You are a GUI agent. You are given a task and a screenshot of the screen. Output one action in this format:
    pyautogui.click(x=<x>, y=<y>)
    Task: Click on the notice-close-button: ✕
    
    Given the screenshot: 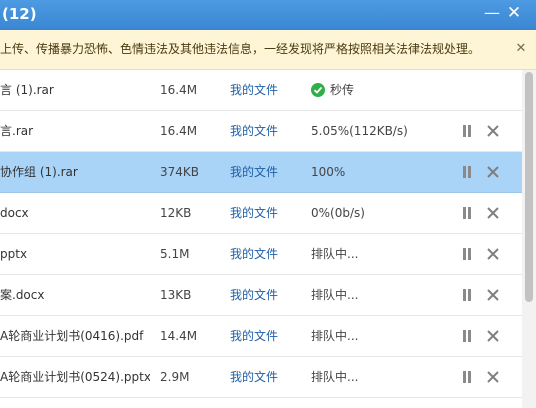 What is the action you would take?
    pyautogui.click(x=521, y=49)
    